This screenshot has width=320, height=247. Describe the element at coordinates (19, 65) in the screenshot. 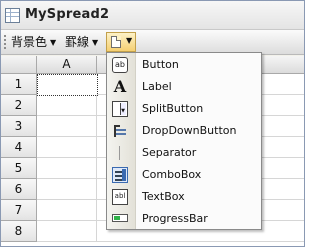

I see `select-all-corner` at that location.